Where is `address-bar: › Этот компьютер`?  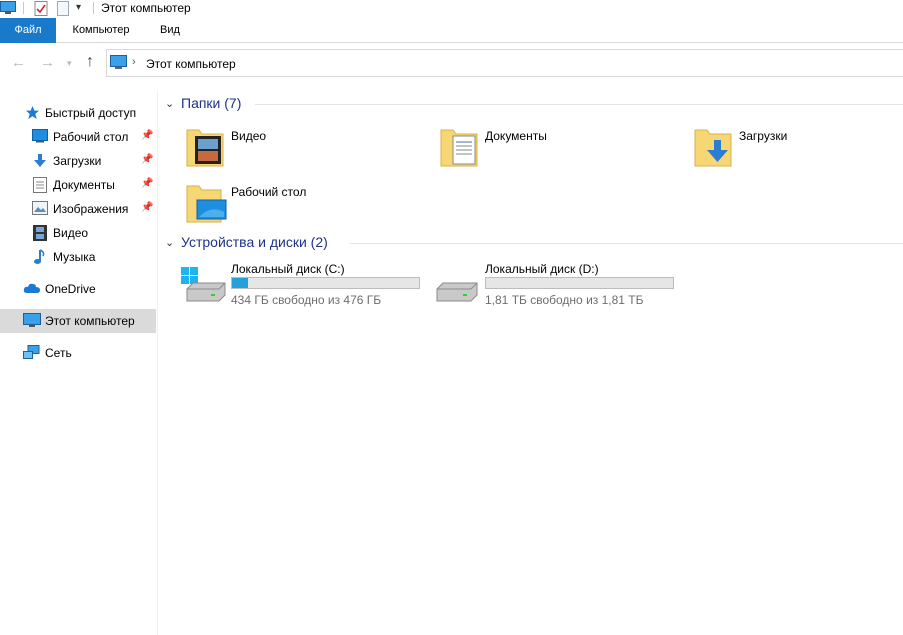 address-bar: › Этот компьютер is located at coordinates (504, 63).